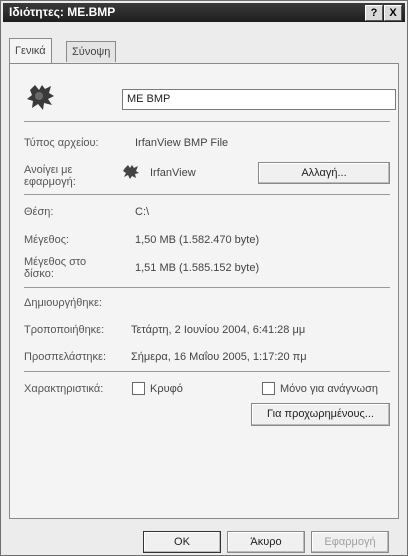  I want to click on accessed-label: Προσπελάστηκε:, so click(65, 357).